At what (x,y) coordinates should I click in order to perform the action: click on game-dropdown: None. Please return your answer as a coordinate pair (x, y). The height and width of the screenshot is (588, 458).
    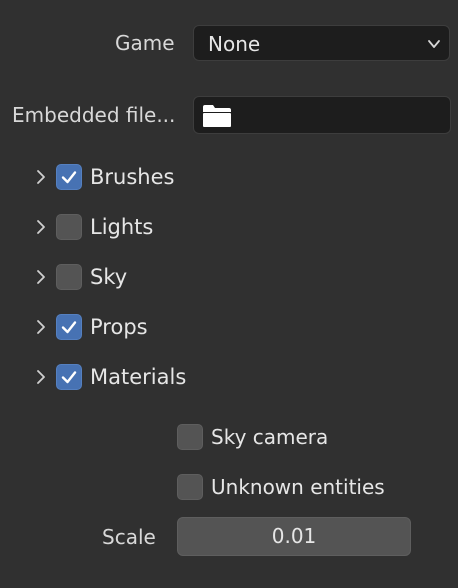
    Looking at the image, I should click on (321, 43).